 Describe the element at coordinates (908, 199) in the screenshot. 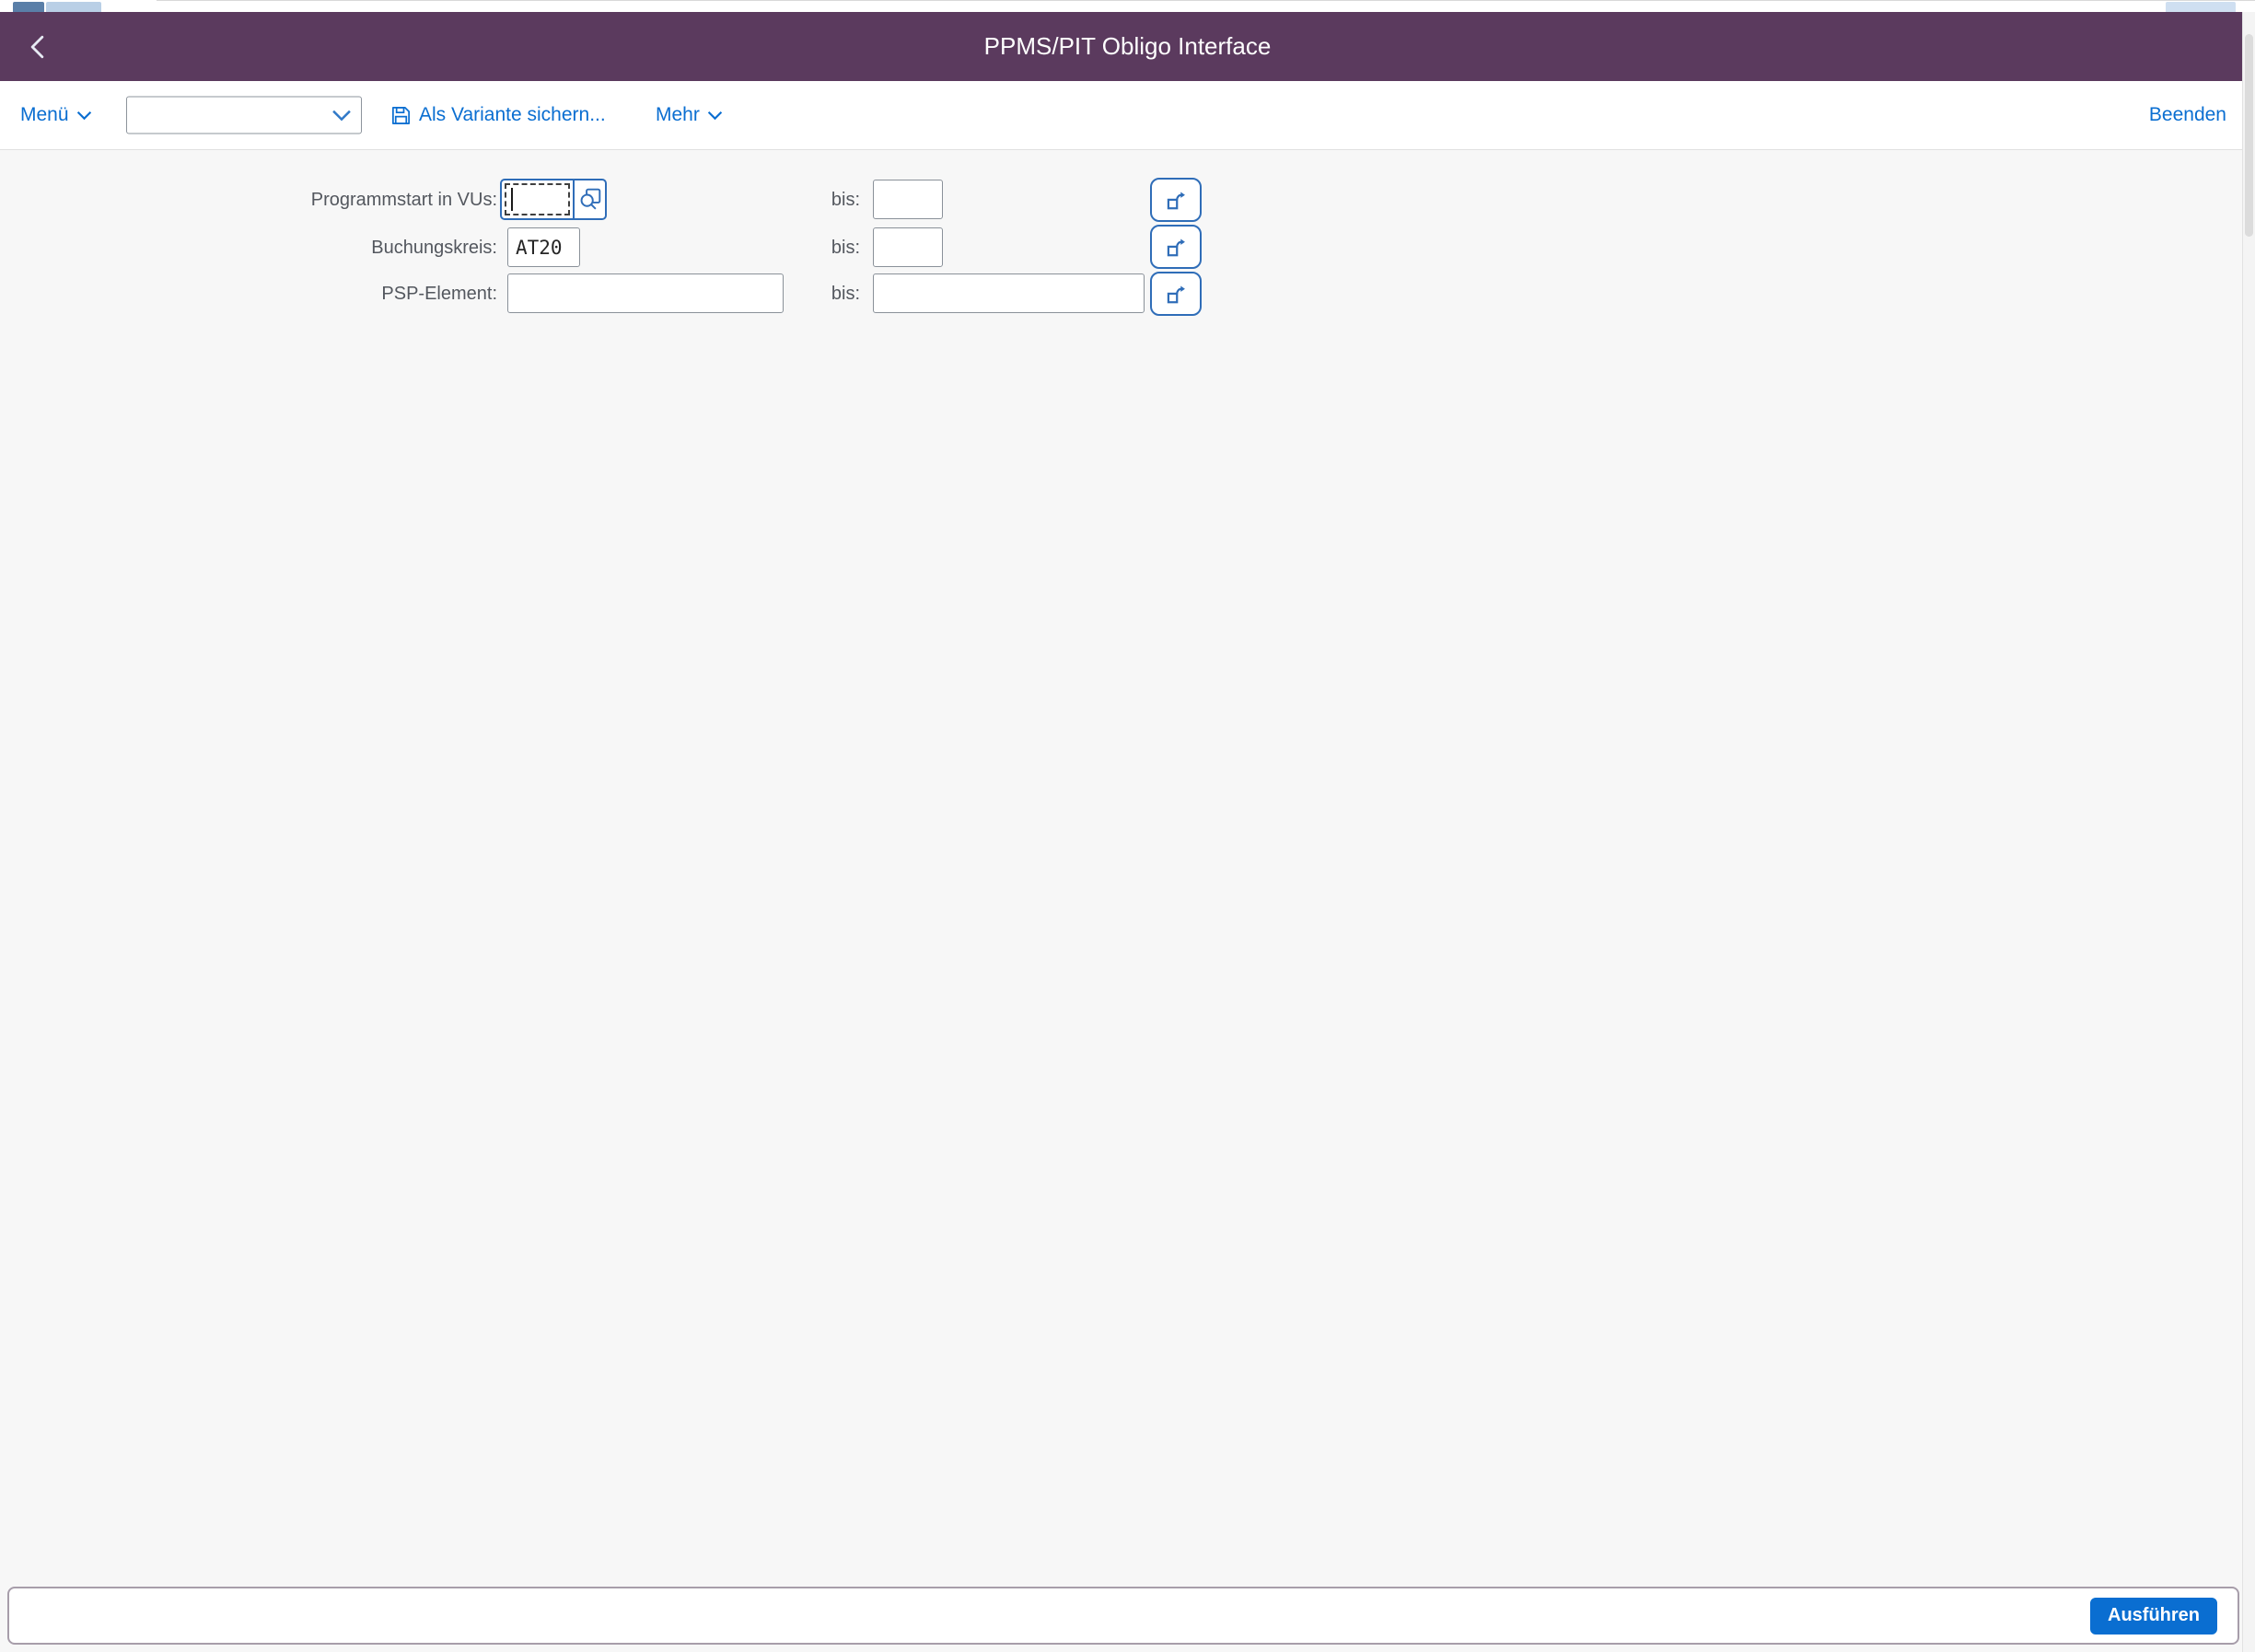

I see `programmstart-bis-input` at that location.